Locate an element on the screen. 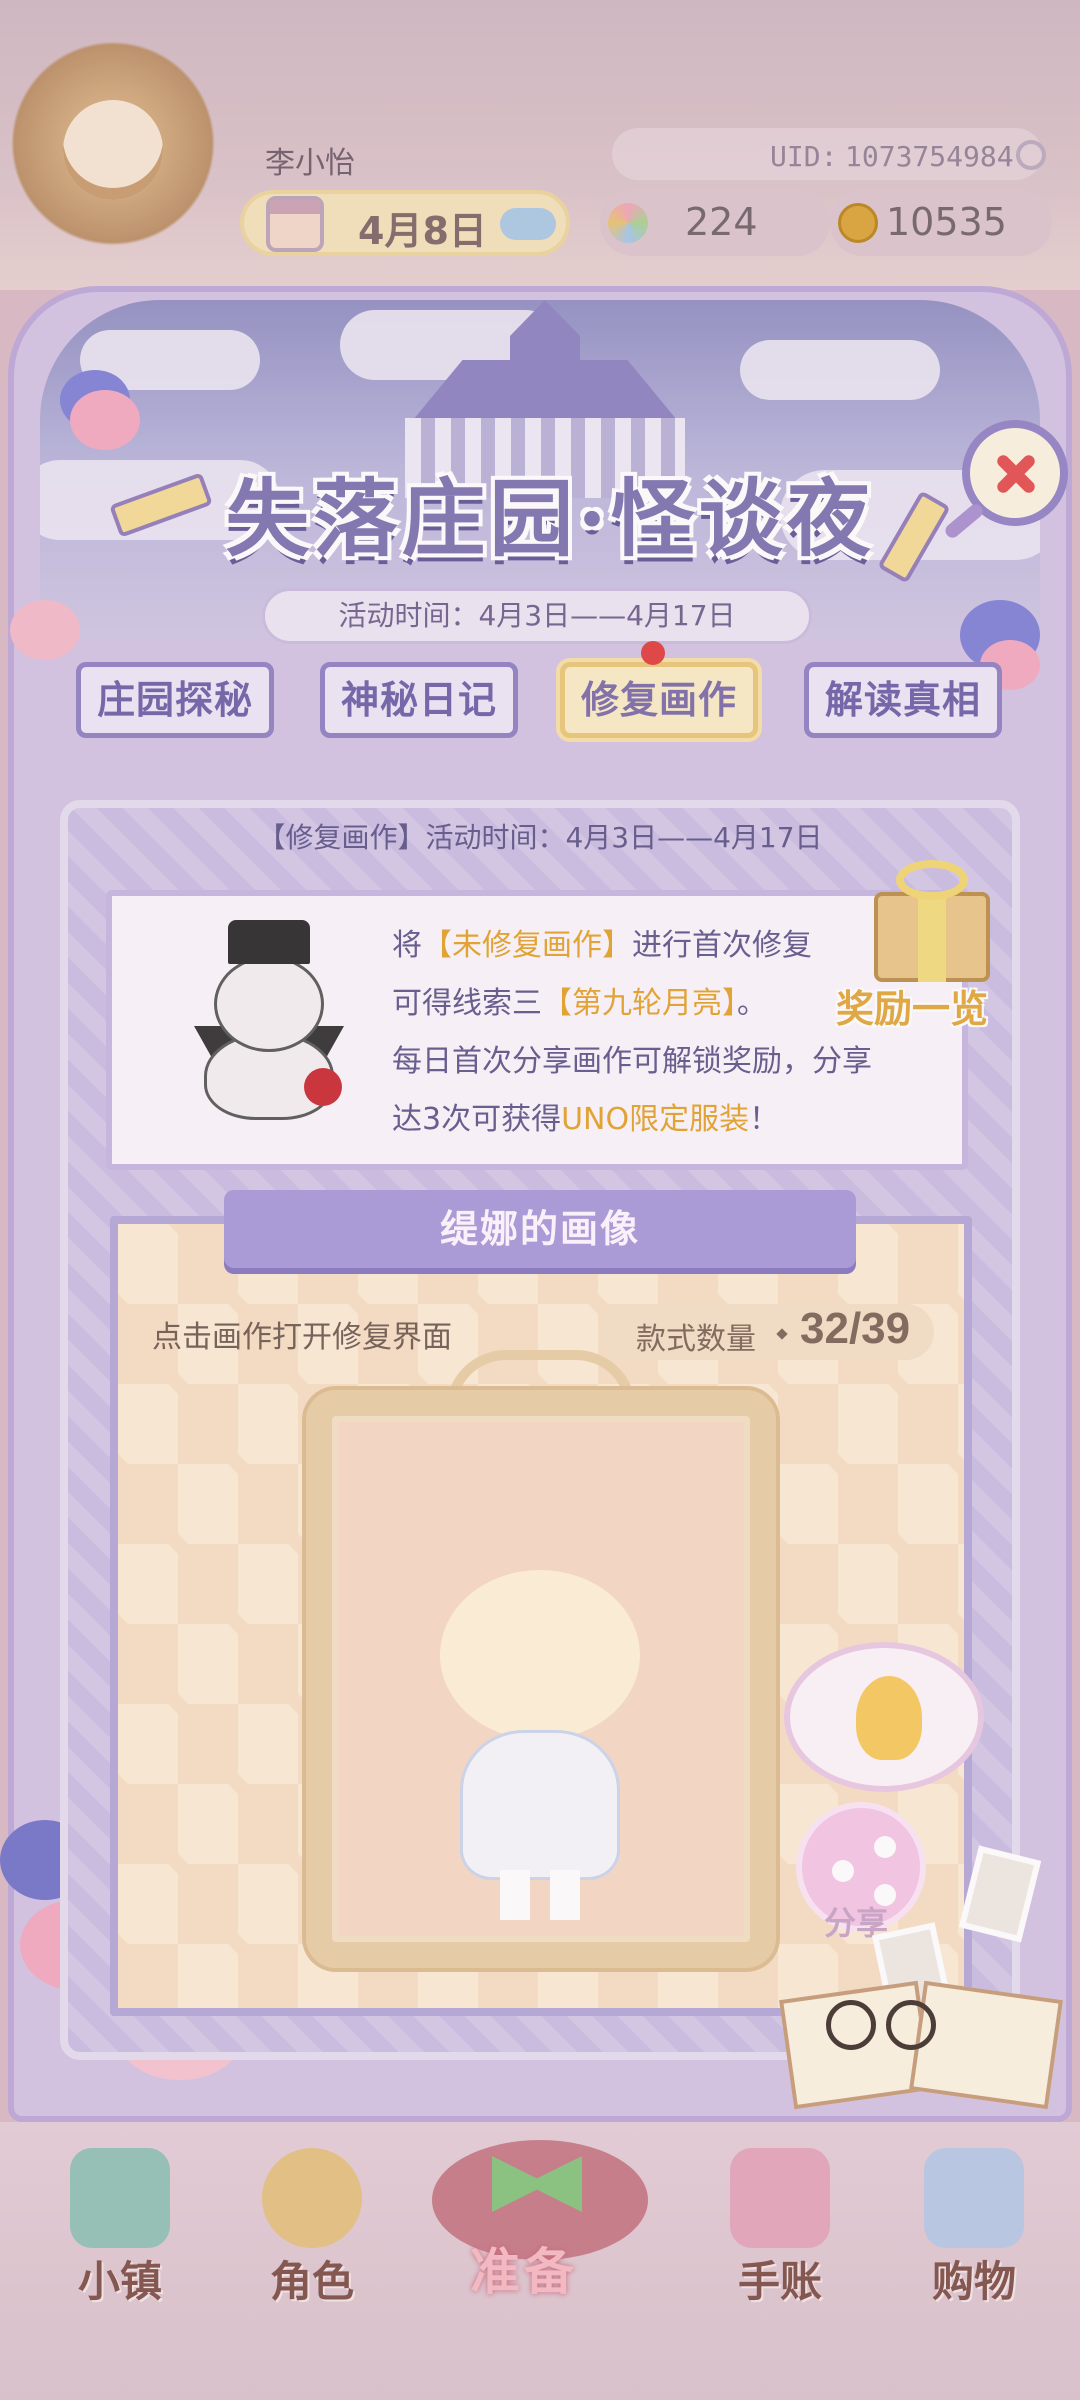 Image resolution: width=1080 pixels, height=2400 pixels. player-avatar is located at coordinates (113, 155).